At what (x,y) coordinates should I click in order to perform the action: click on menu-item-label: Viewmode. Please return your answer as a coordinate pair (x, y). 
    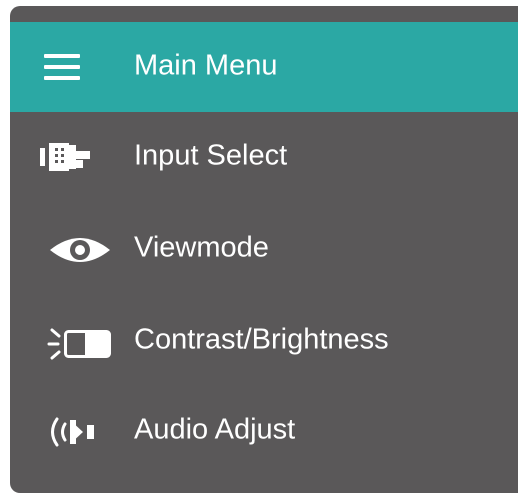
    Looking at the image, I should click on (201, 247).